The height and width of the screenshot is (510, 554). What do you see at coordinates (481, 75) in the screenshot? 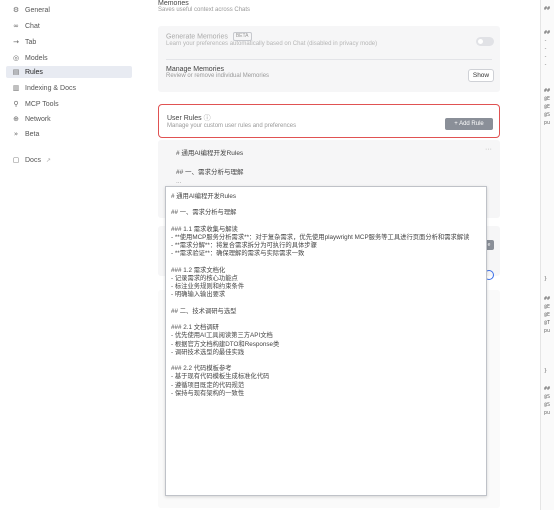
I see `show-memories-button: Show` at bounding box center [481, 75].